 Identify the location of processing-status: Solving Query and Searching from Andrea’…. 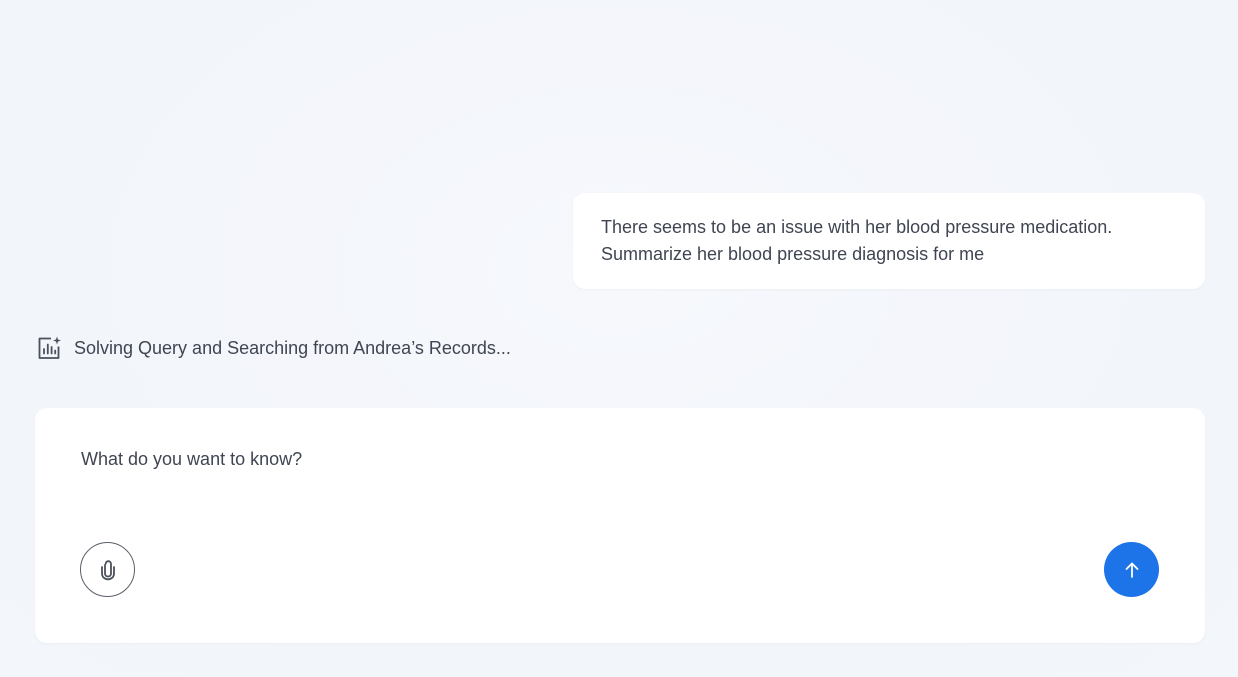
(273, 348).